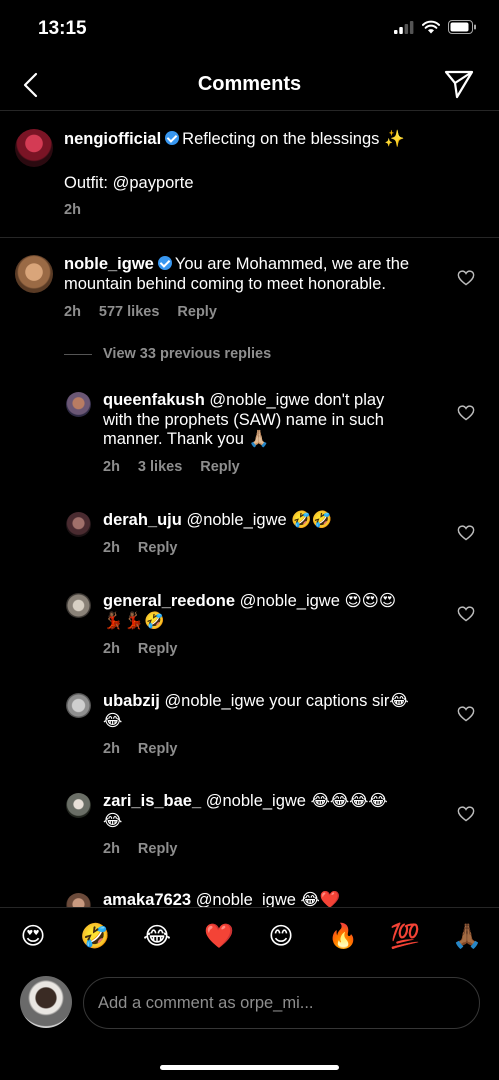 The height and width of the screenshot is (1080, 499). Describe the element at coordinates (404, 27) in the screenshot. I see `signal-icon` at that location.